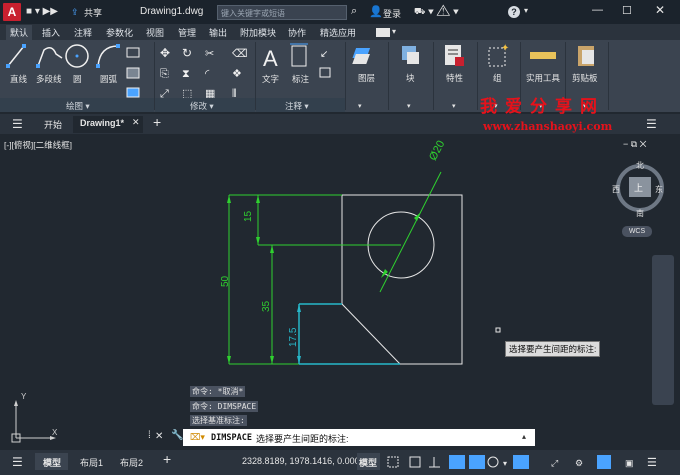 Image resolution: width=680 pixels, height=475 pixels. Describe the element at coordinates (52, 463) in the screenshot. I see `model-tab-label: 模型` at that location.